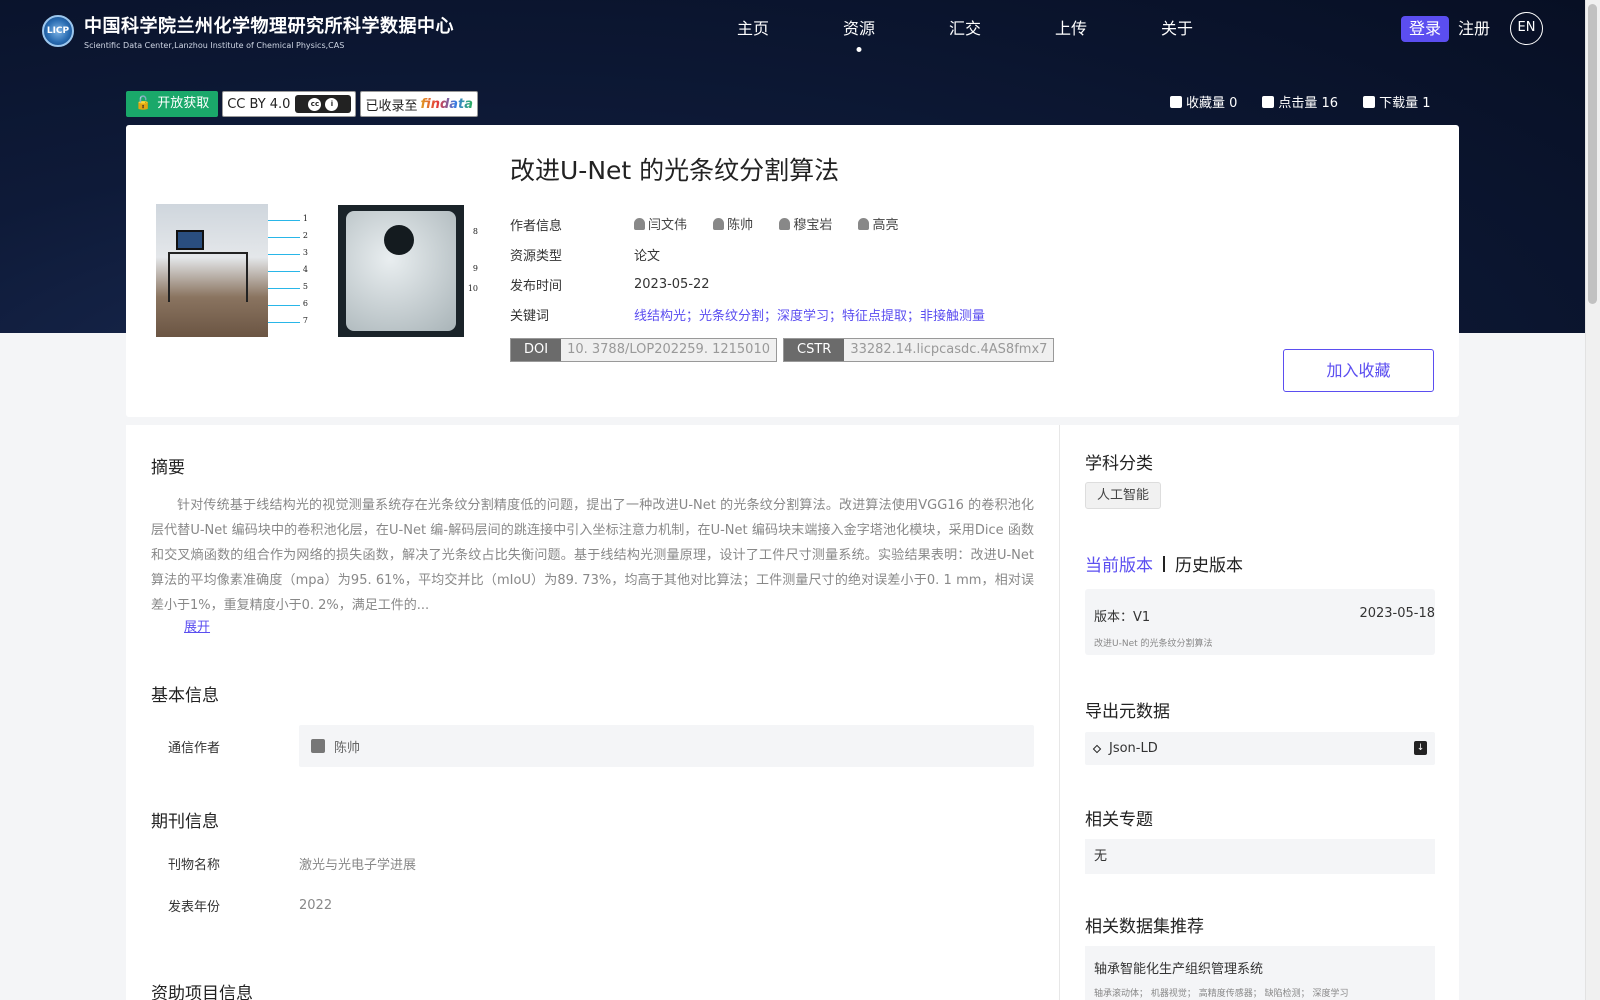  I want to click on unlock-icon: 🔓, so click(143, 103).